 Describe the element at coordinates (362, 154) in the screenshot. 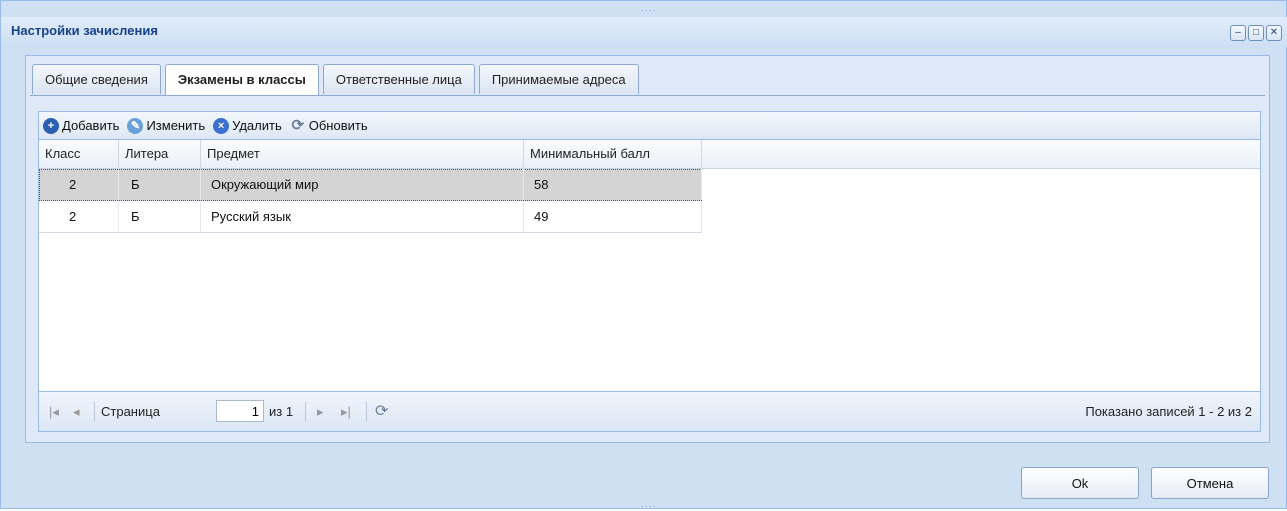

I see `column-header-subject: Предмет` at that location.